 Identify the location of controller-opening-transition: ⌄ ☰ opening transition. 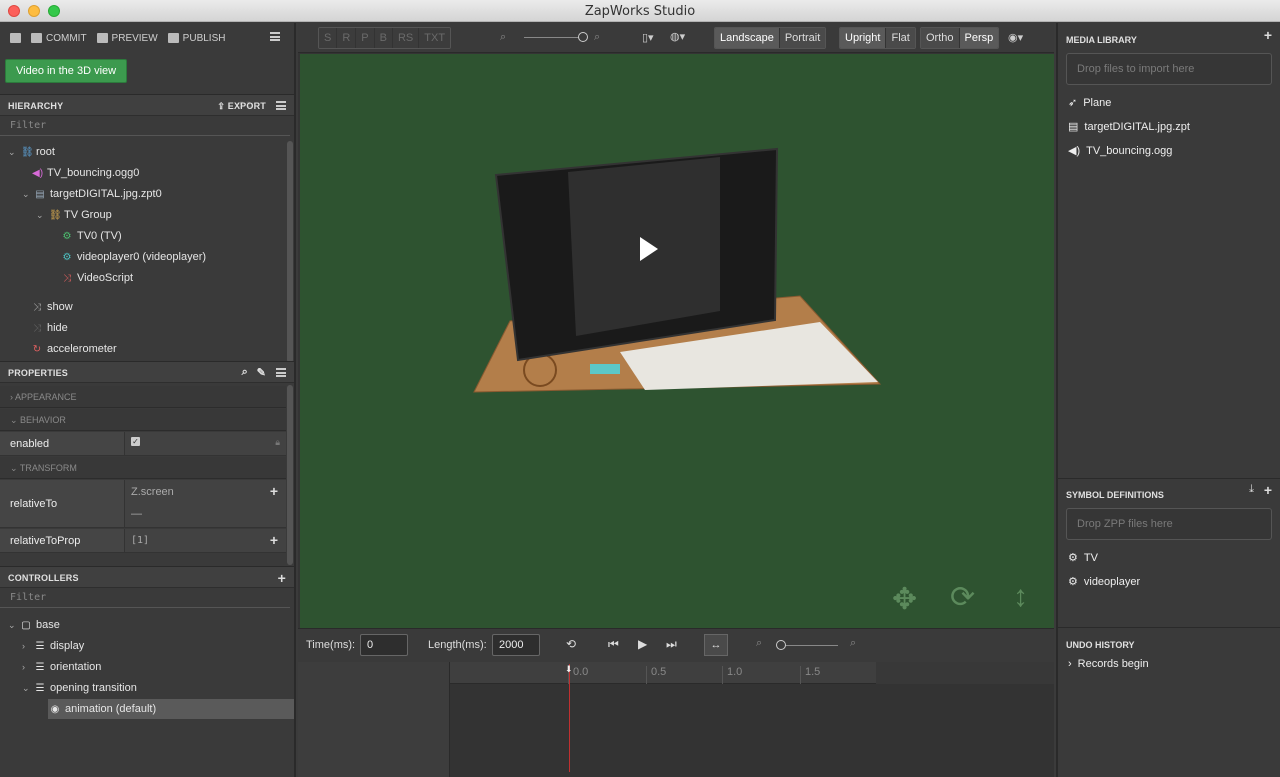
(79, 688).